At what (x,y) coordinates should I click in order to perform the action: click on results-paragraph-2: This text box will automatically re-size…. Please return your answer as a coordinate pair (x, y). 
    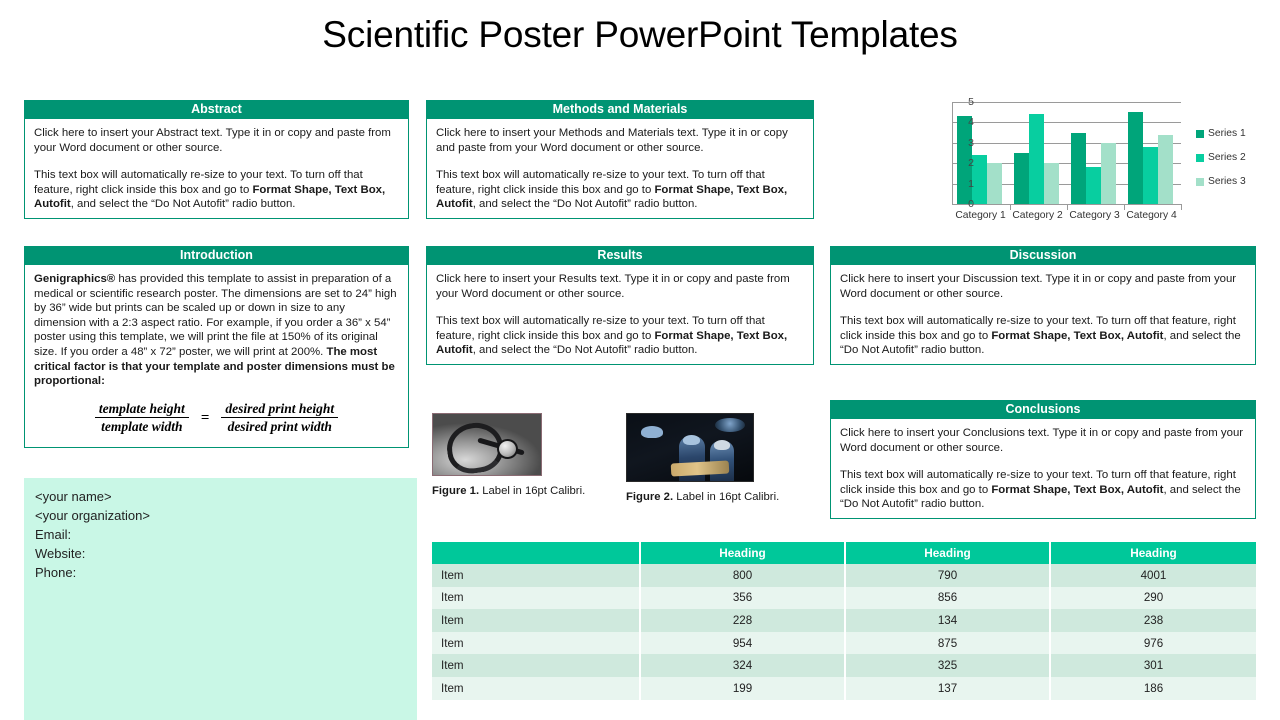
    Looking at the image, I should click on (620, 336).